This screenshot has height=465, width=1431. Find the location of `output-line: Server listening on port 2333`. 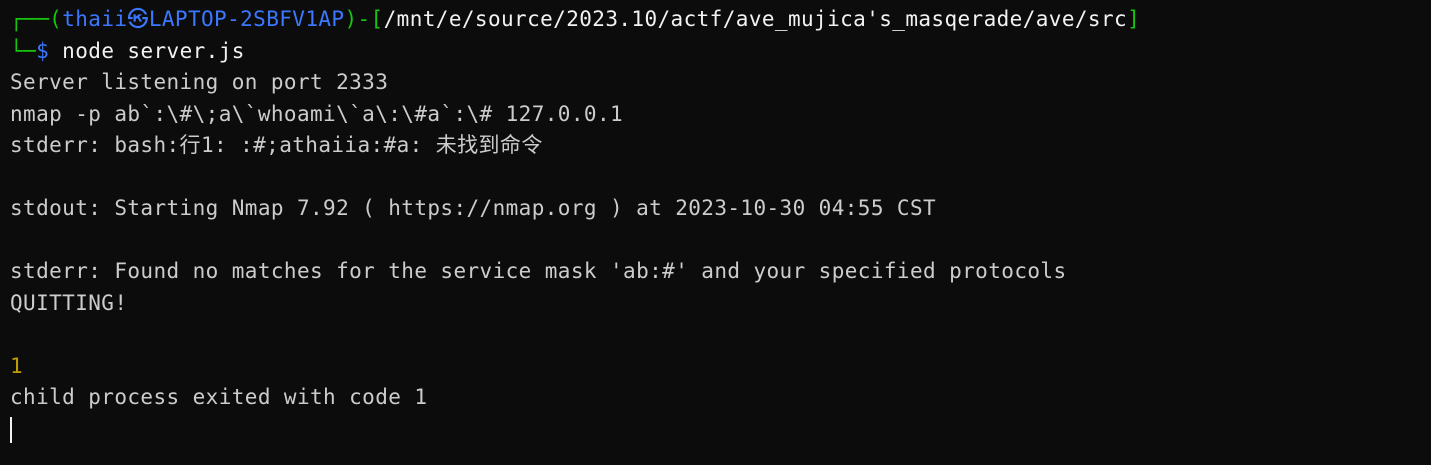

output-line: Server listening on port 2333 is located at coordinates (199, 82).